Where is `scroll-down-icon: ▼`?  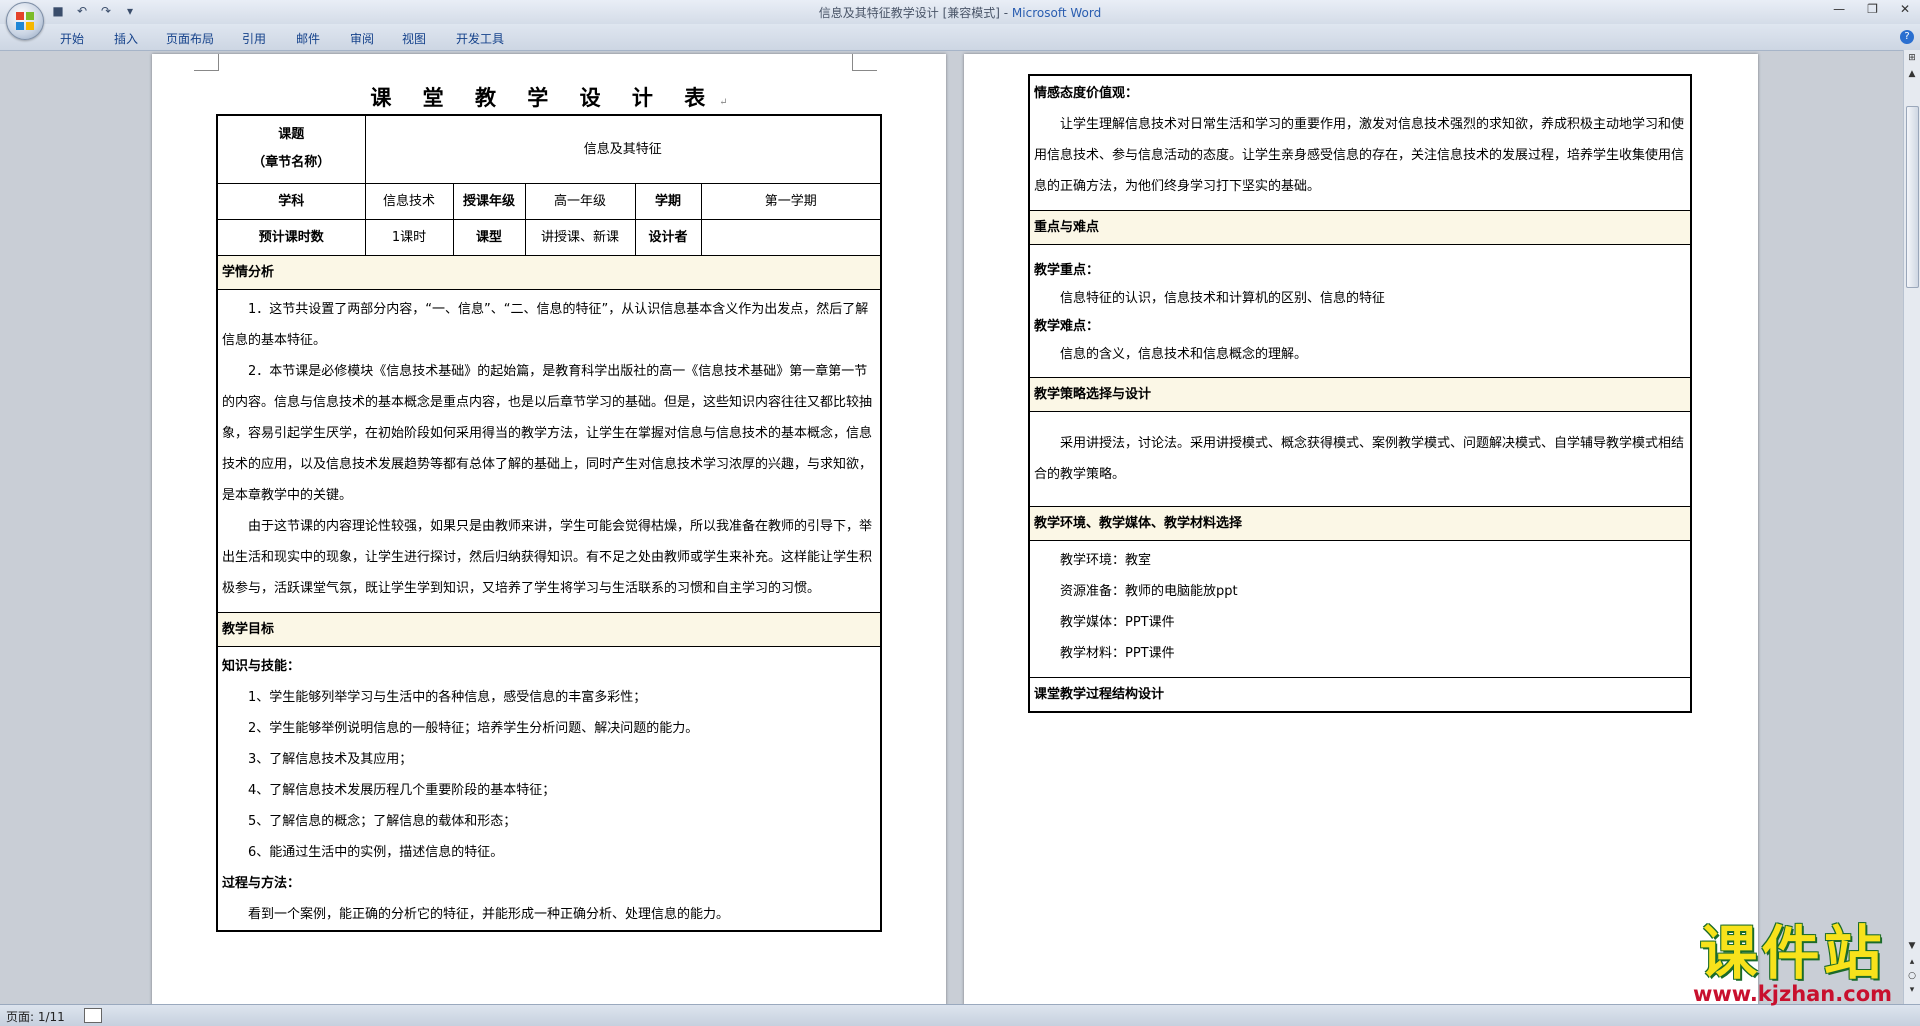 scroll-down-icon: ▼ is located at coordinates (1912, 946).